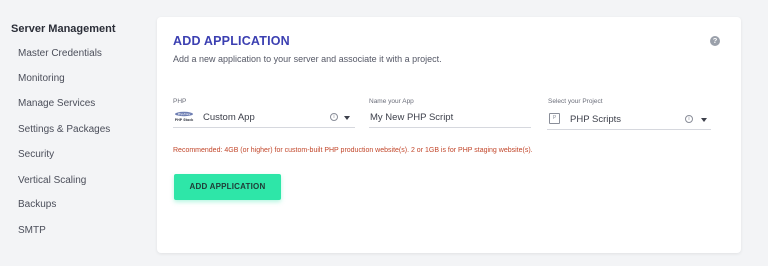  What do you see at coordinates (37, 204) in the screenshot?
I see `sidebar-item-backups: Backups` at bounding box center [37, 204].